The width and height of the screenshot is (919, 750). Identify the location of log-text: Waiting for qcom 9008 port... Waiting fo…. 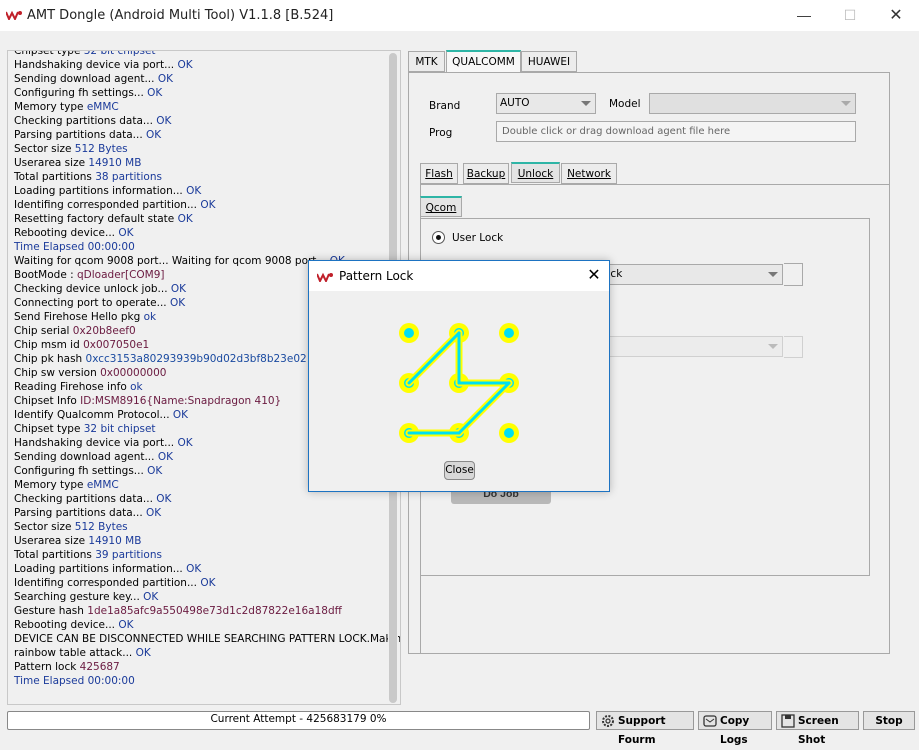
(172, 261).